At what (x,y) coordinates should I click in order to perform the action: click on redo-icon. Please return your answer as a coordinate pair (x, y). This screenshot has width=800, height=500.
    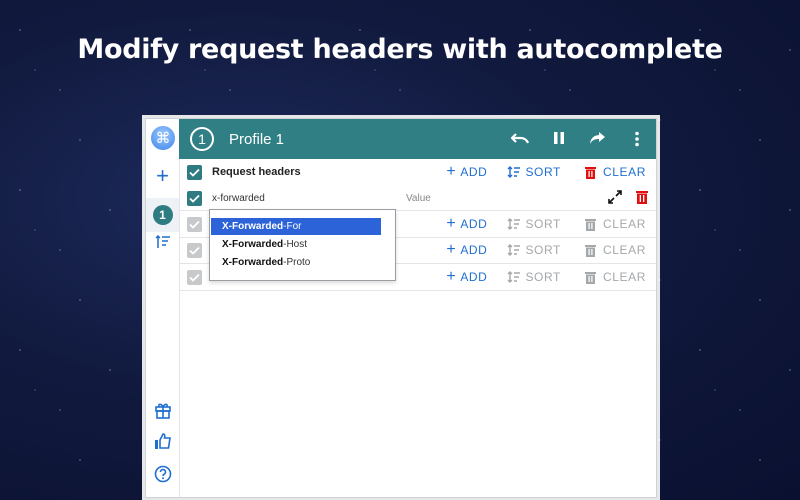
    Looking at the image, I should click on (597, 138).